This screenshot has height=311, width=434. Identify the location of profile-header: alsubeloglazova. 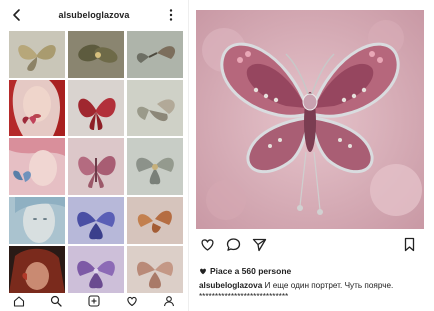
(94, 15).